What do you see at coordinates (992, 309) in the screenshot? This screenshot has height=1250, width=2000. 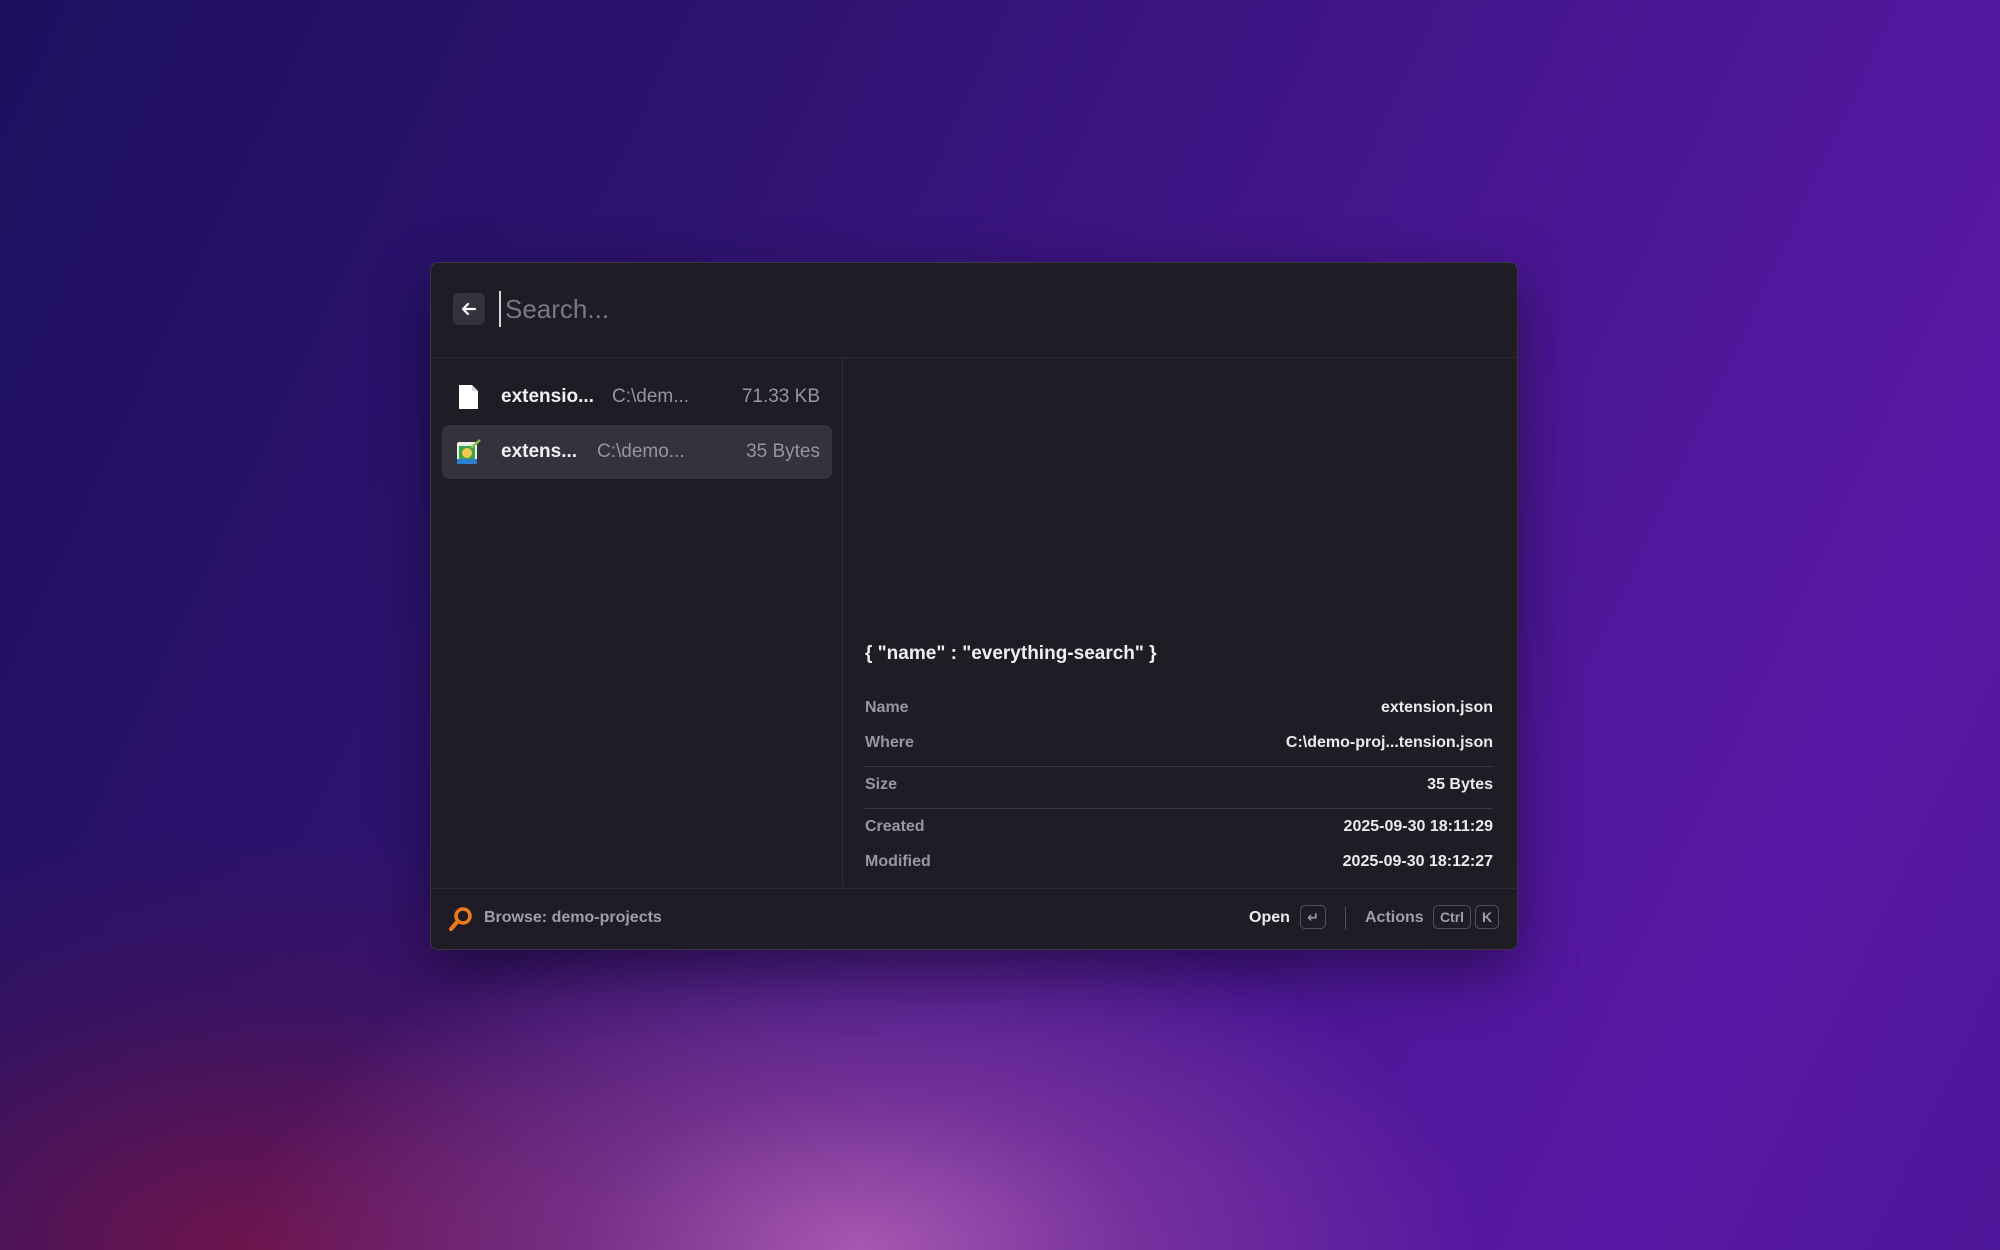 I see `search-input` at bounding box center [992, 309].